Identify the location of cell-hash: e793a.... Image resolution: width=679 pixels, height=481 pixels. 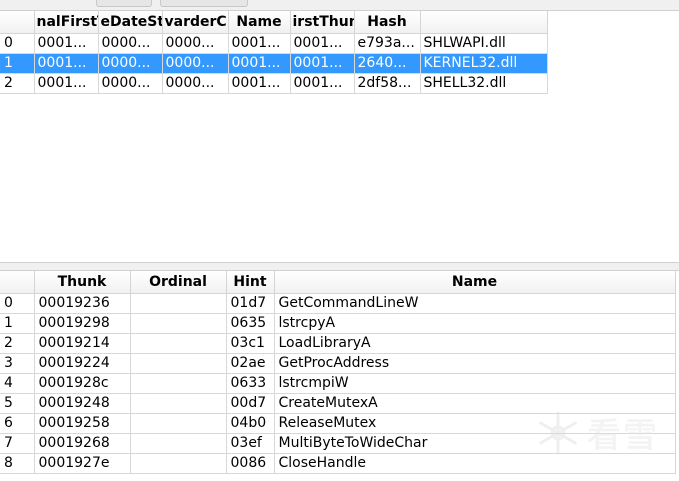
(387, 43).